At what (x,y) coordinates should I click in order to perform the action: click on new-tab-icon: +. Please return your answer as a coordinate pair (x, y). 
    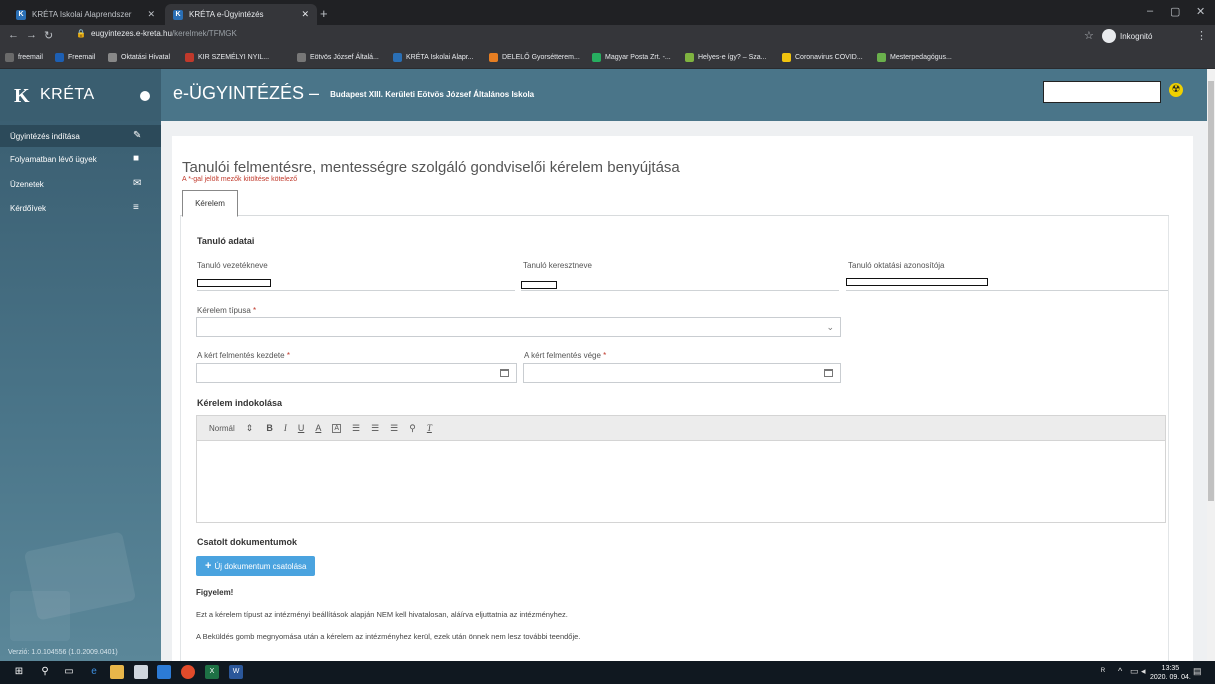
    Looking at the image, I should click on (324, 13).